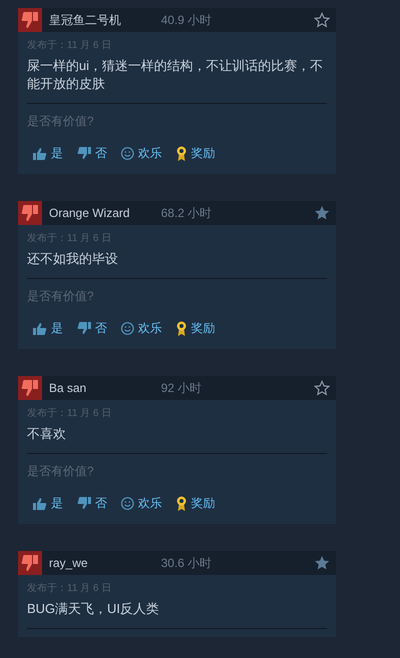 This screenshot has height=658, width=400. What do you see at coordinates (105, 563) in the screenshot?
I see `author-name: ray_we` at bounding box center [105, 563].